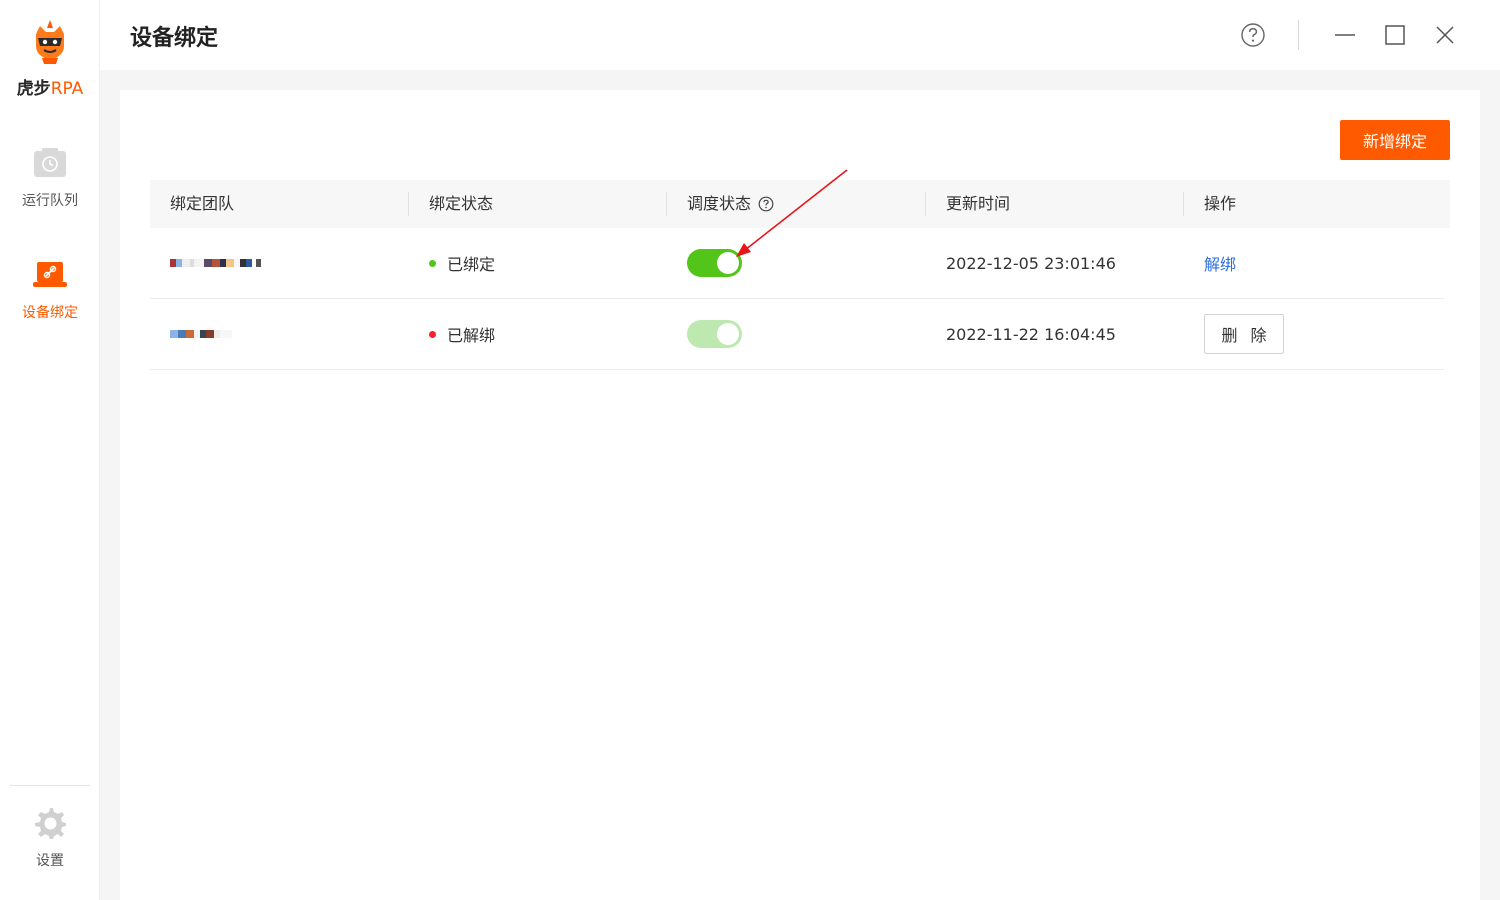 The width and height of the screenshot is (1500, 900). I want to click on sidebar-item-device-binding: 设备绑定, so click(50, 291).